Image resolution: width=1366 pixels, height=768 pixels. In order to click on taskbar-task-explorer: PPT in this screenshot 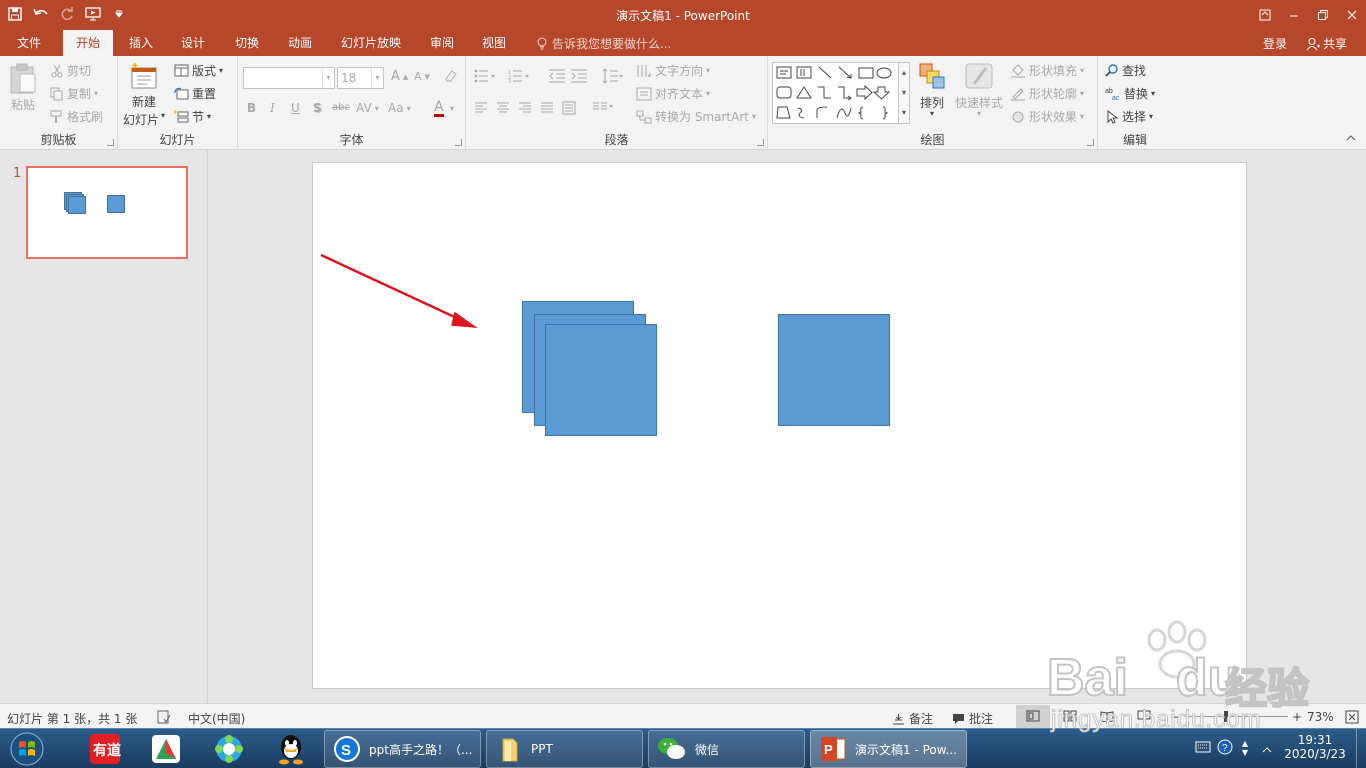, I will do `click(564, 749)`.